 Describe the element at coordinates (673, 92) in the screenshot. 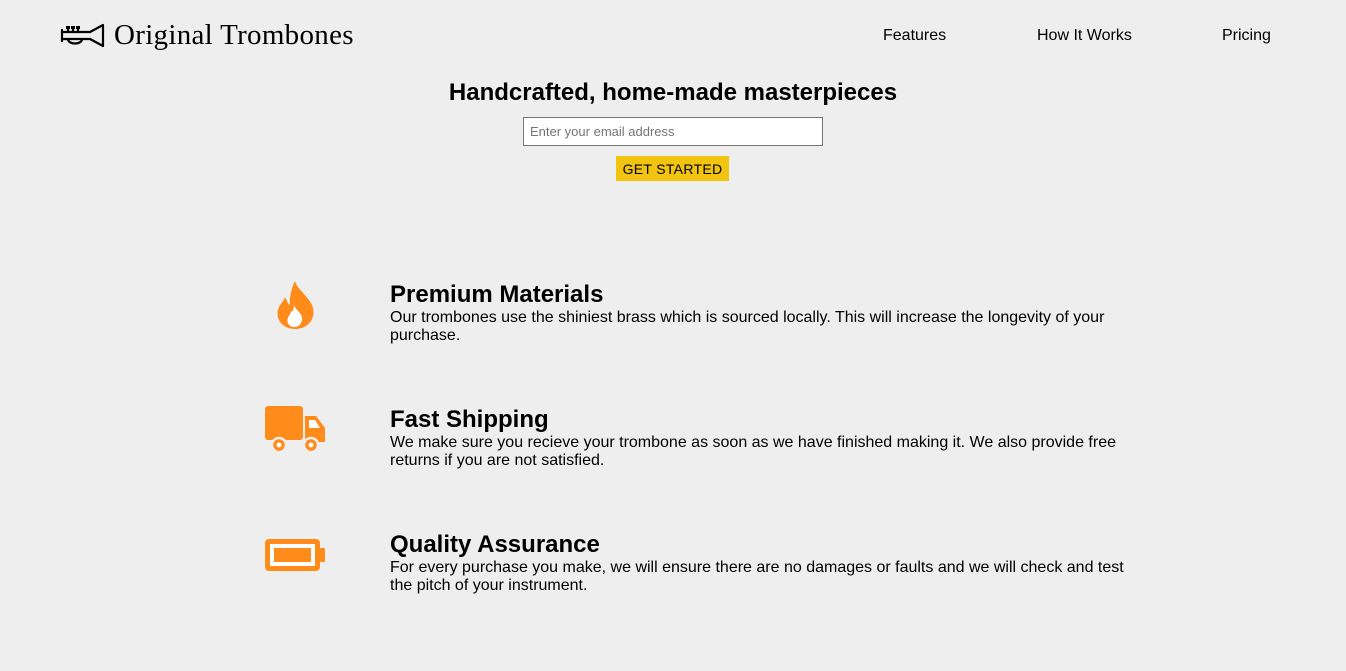

I see `hero-title: Handcrafted, home-made masterpieces` at that location.